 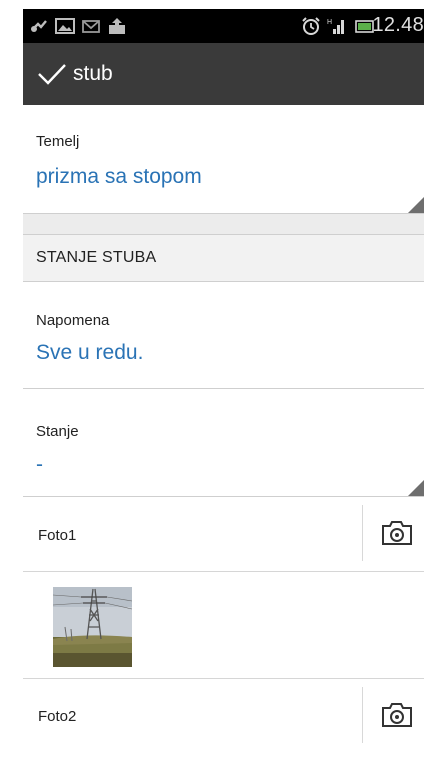 What do you see at coordinates (57, 716) in the screenshot?
I see `photo-label: Foto2` at bounding box center [57, 716].